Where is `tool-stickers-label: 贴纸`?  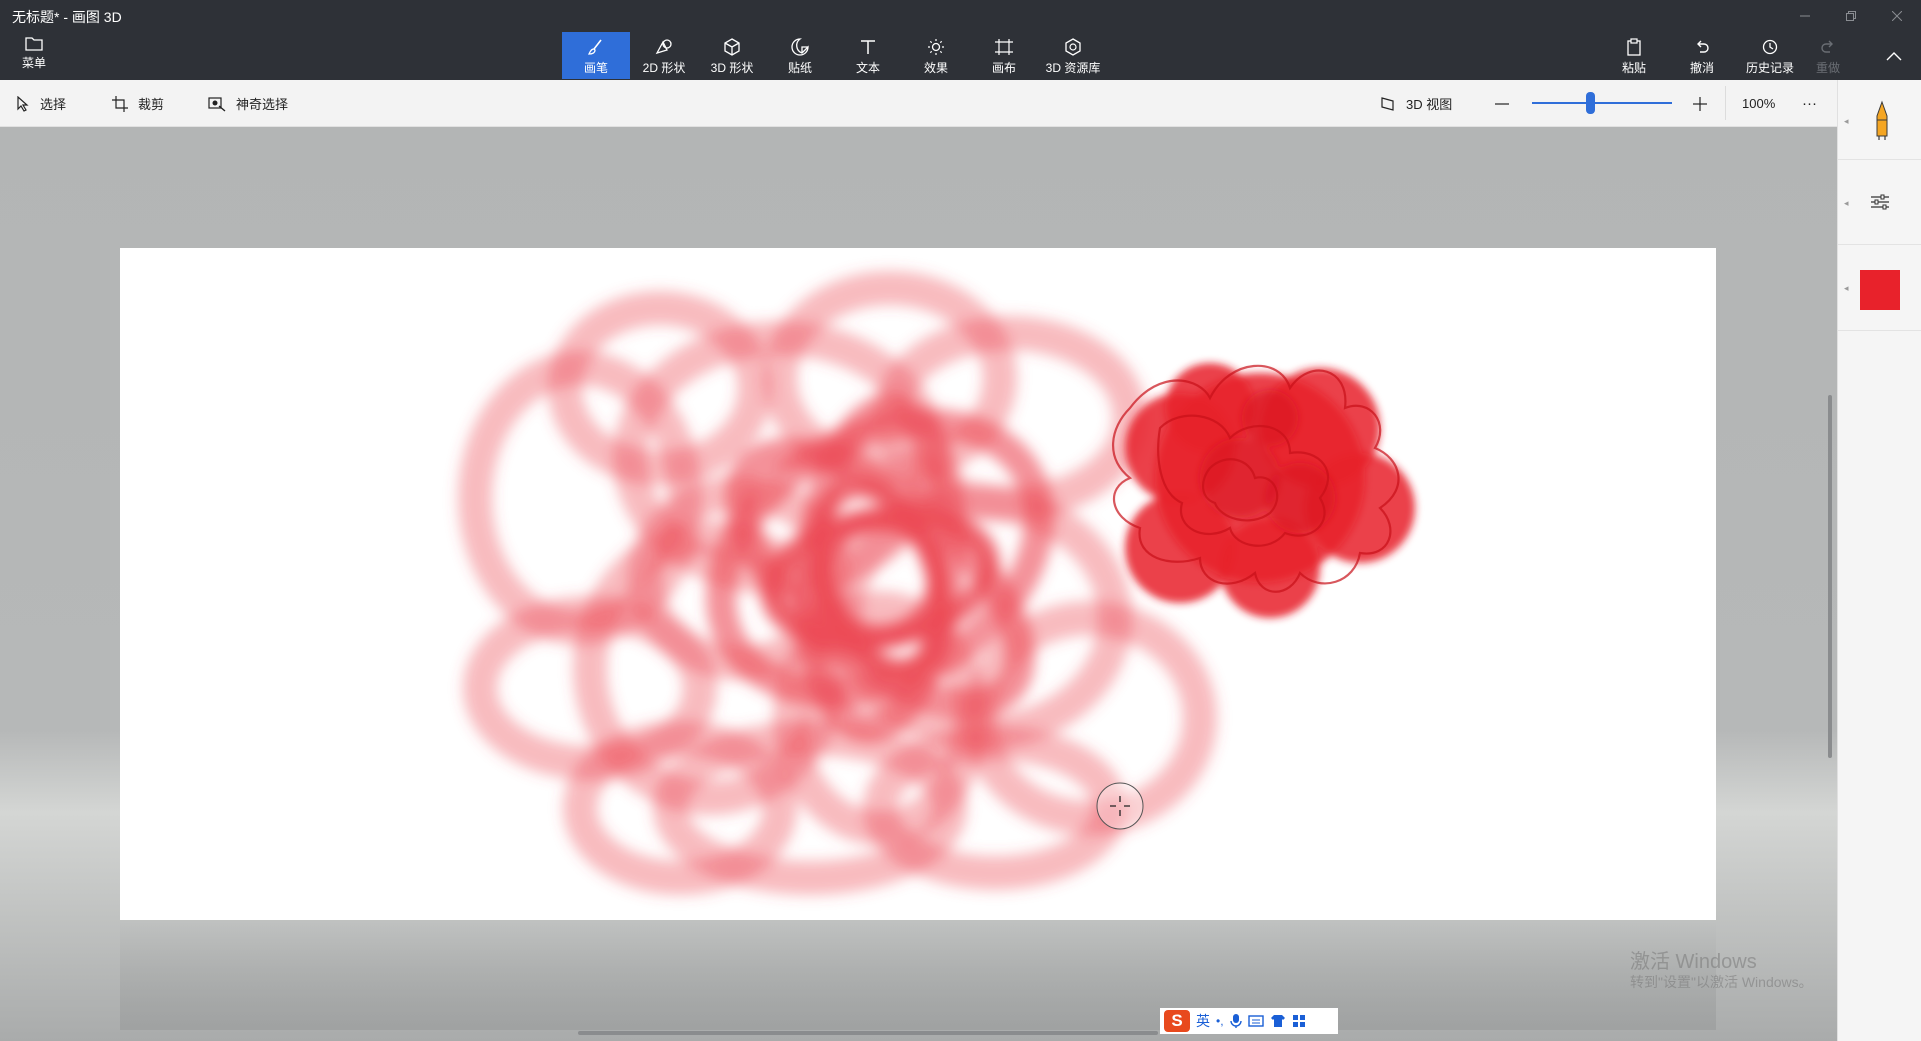 tool-stickers-label: 贴纸 is located at coordinates (799, 68).